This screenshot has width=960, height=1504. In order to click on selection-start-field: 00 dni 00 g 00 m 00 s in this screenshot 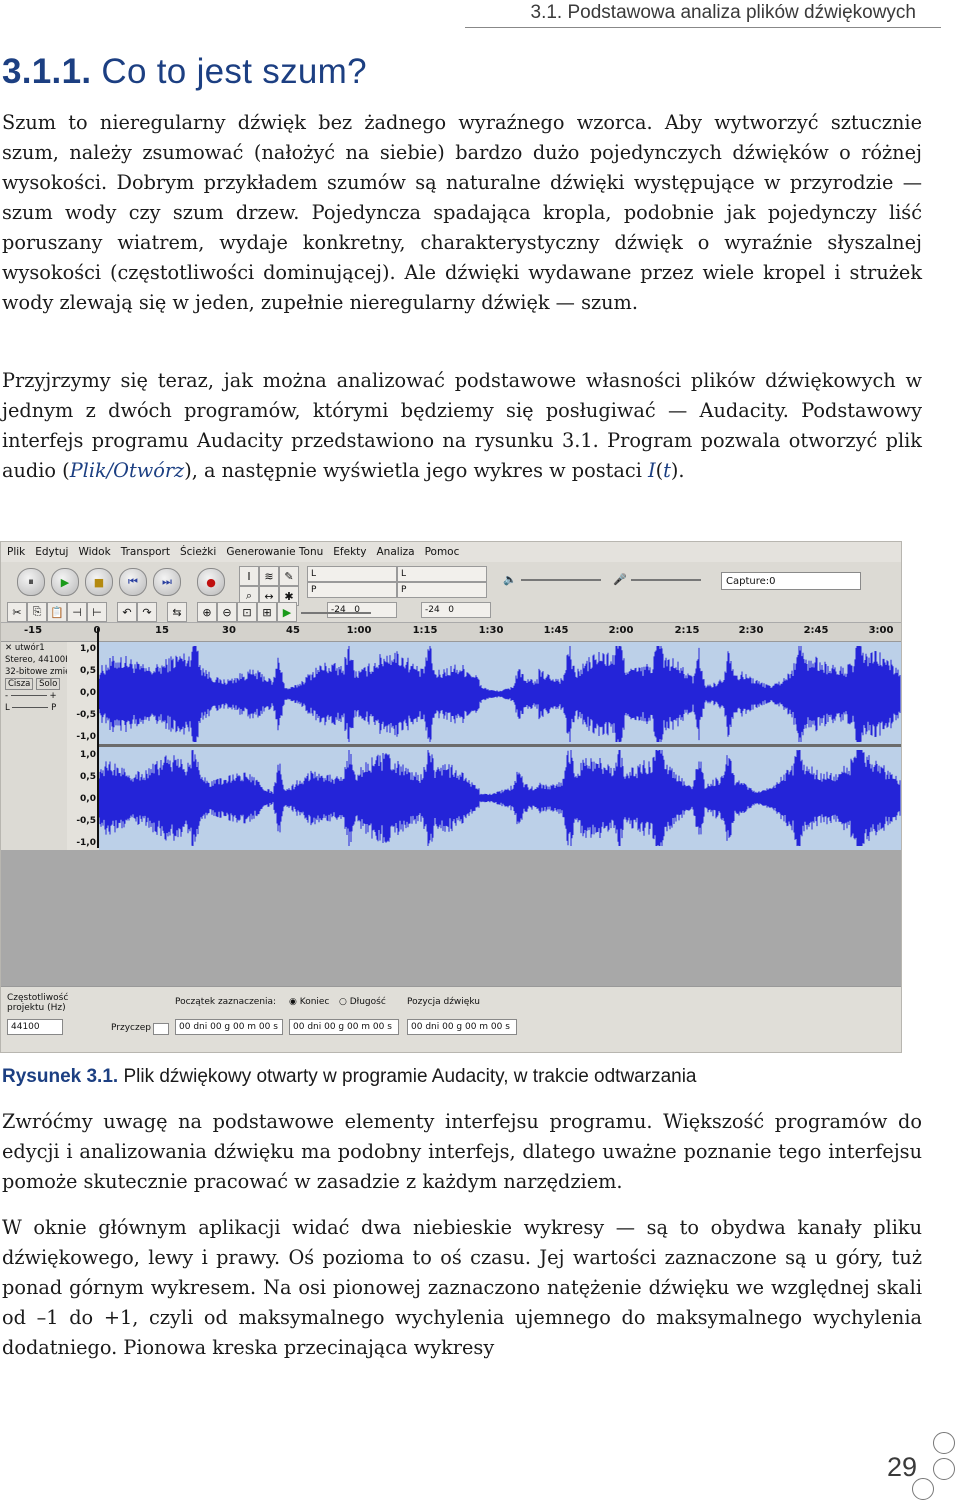, I will do `click(229, 1027)`.